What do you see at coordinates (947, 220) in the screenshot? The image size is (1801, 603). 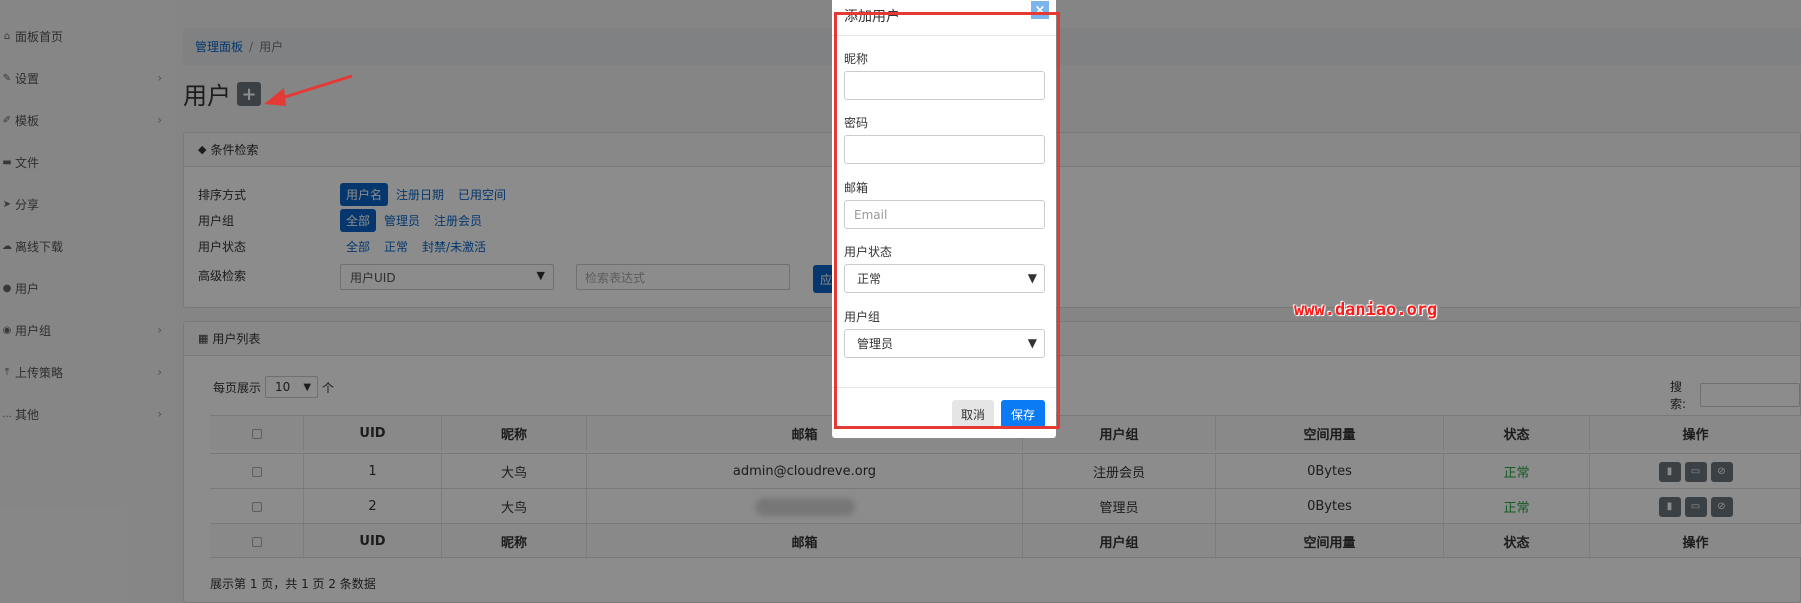 I see `annotation-highlight-box` at bounding box center [947, 220].